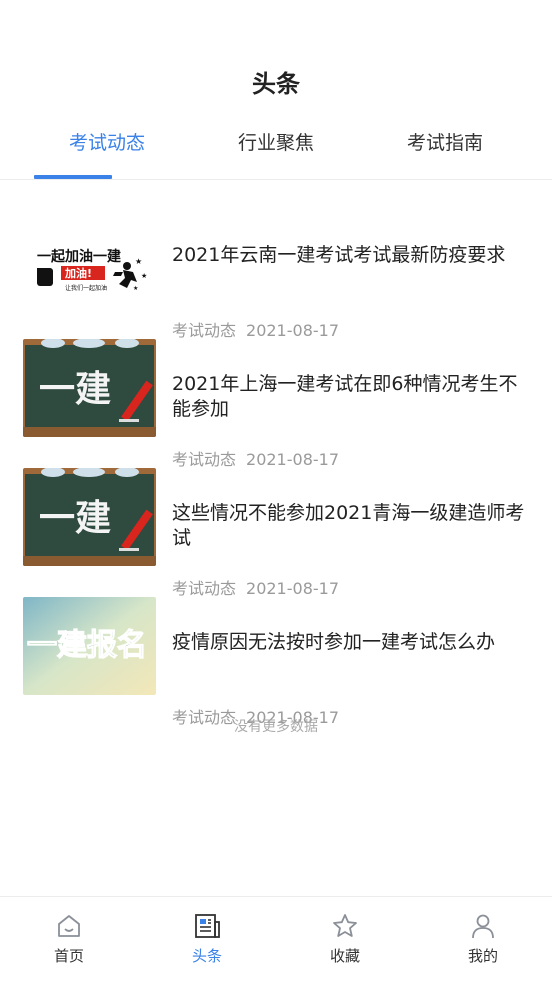  Describe the element at coordinates (276, 84) in the screenshot. I see `page-title: 头条` at that location.